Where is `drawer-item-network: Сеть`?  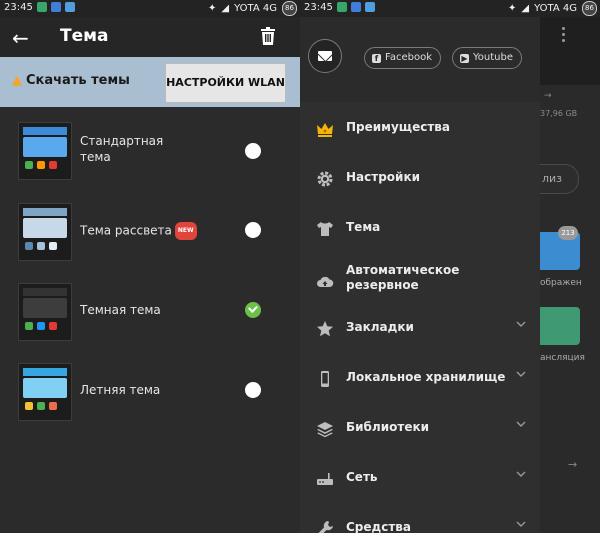
drawer-item-network: Сеть is located at coordinates (420, 479).